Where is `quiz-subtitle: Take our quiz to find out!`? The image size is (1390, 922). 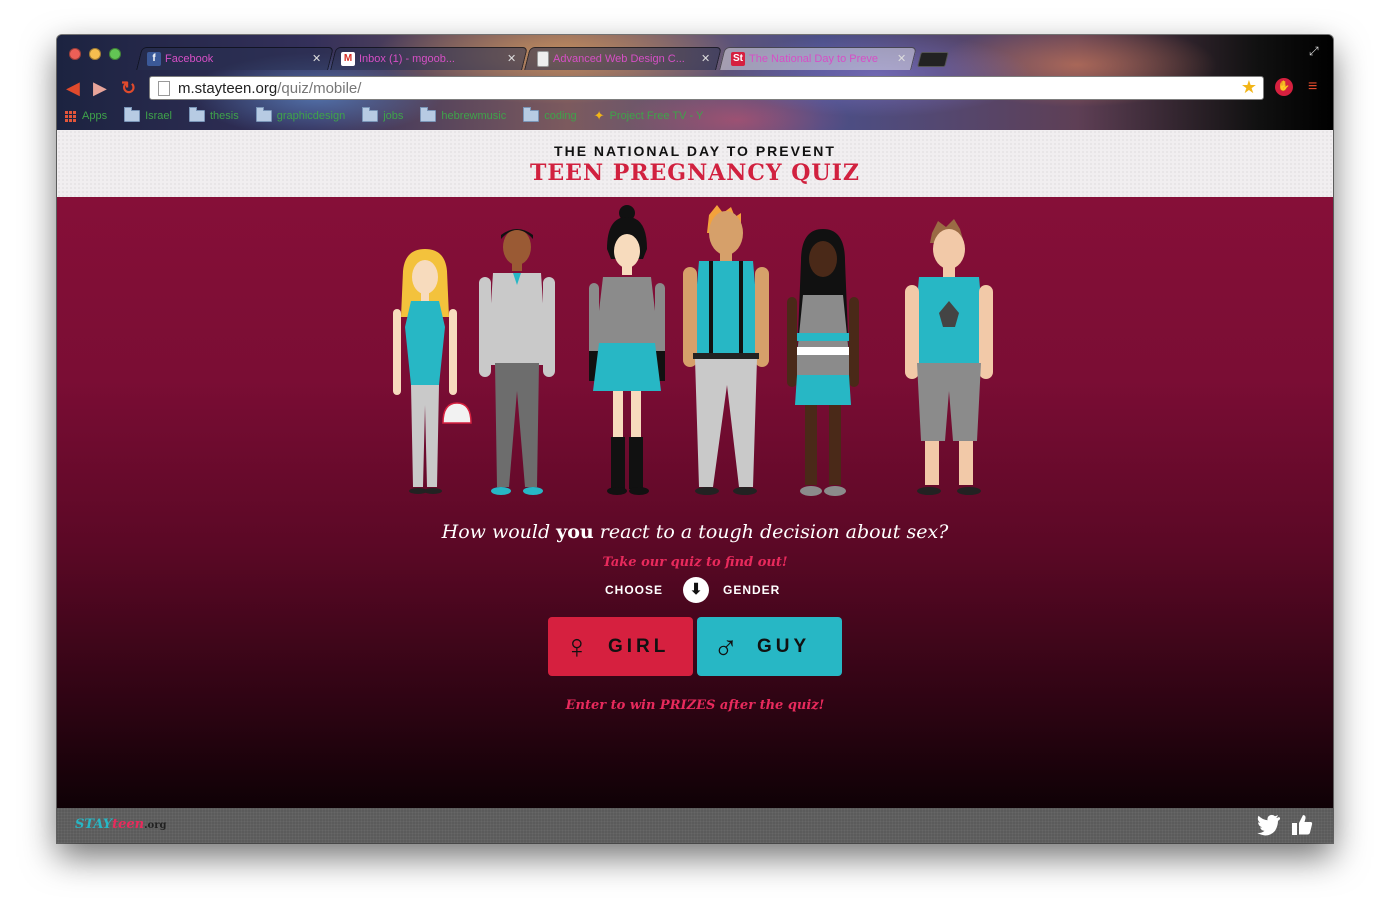 quiz-subtitle: Take our quiz to find out! is located at coordinates (695, 562).